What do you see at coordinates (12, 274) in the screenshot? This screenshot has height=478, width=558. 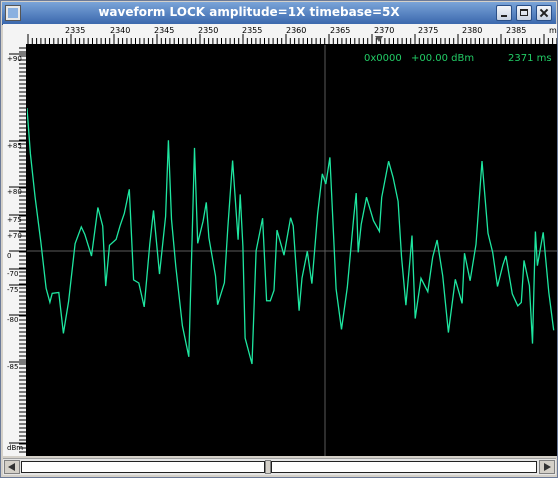 I see `level-tick-label: -70` at bounding box center [12, 274].